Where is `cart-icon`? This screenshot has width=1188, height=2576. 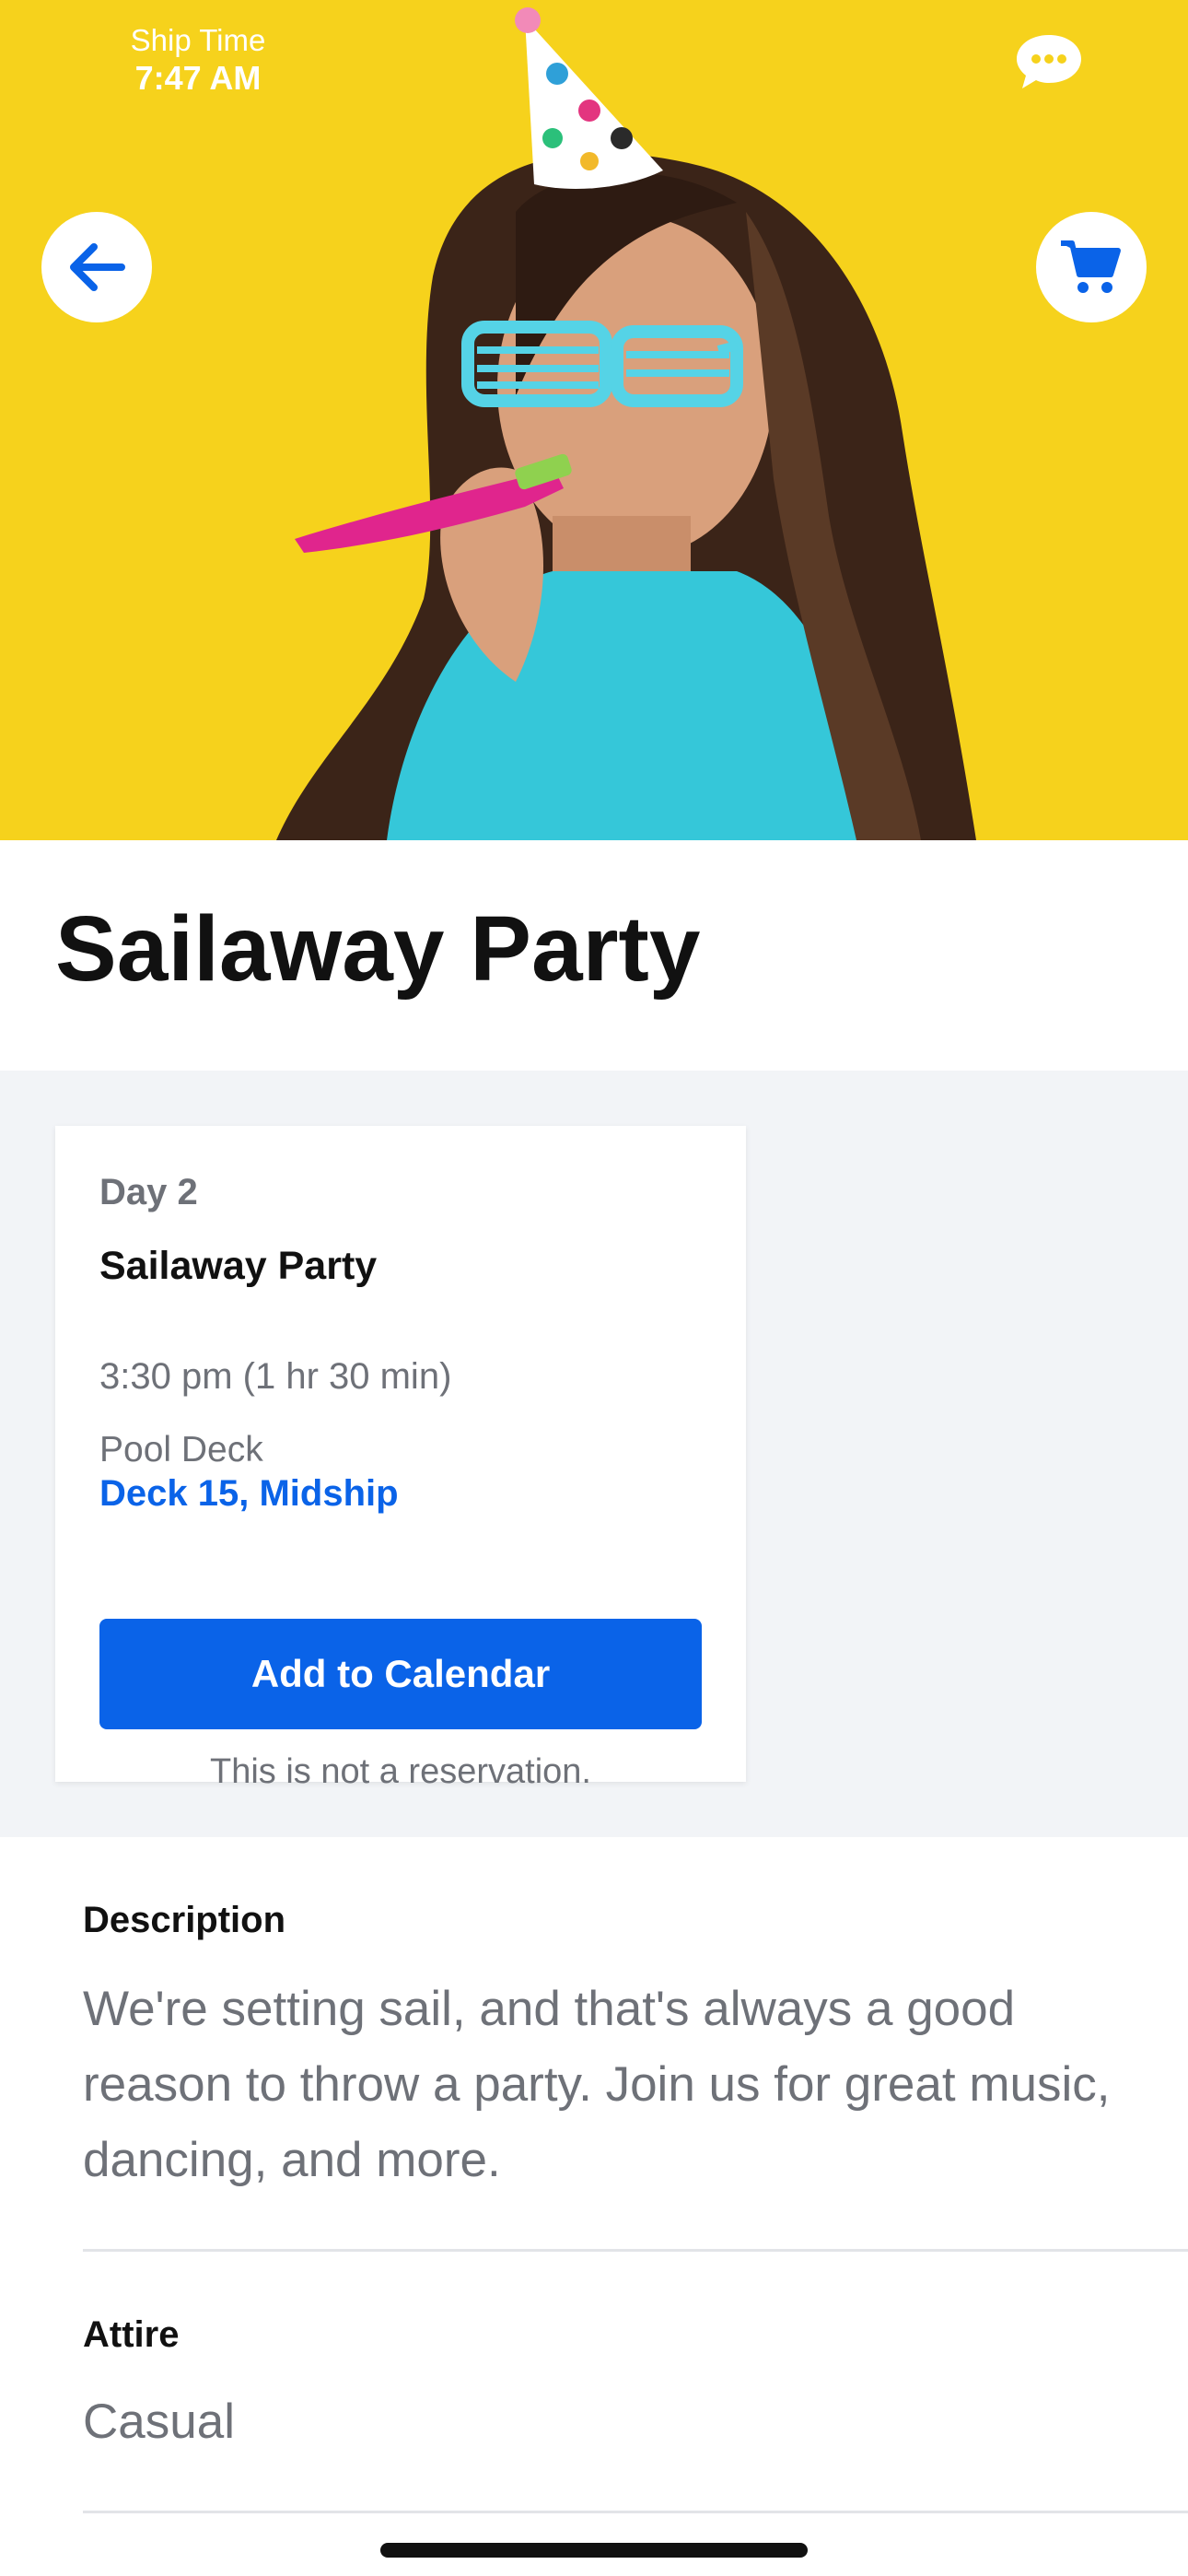
cart-icon is located at coordinates (1091, 266).